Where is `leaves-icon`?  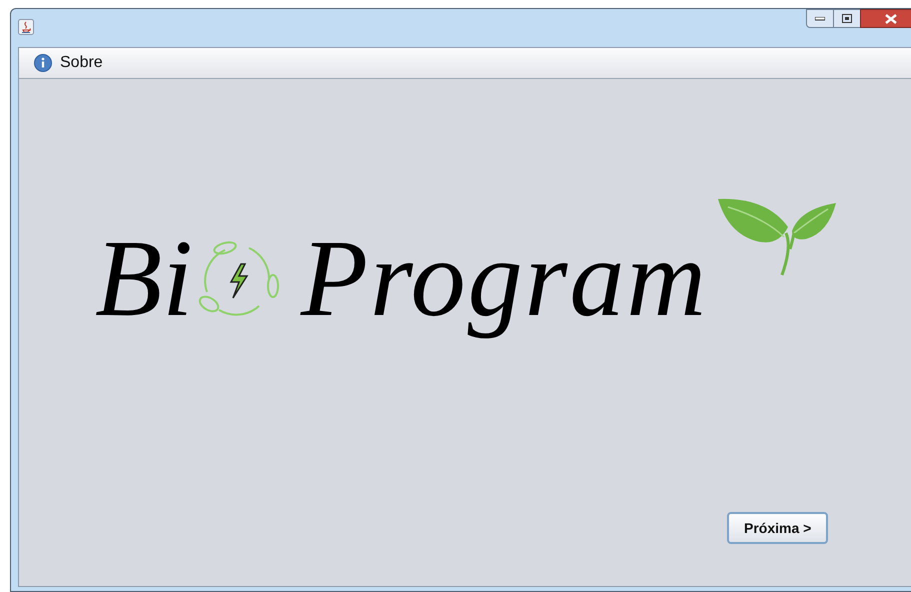
leaves-icon is located at coordinates (777, 237).